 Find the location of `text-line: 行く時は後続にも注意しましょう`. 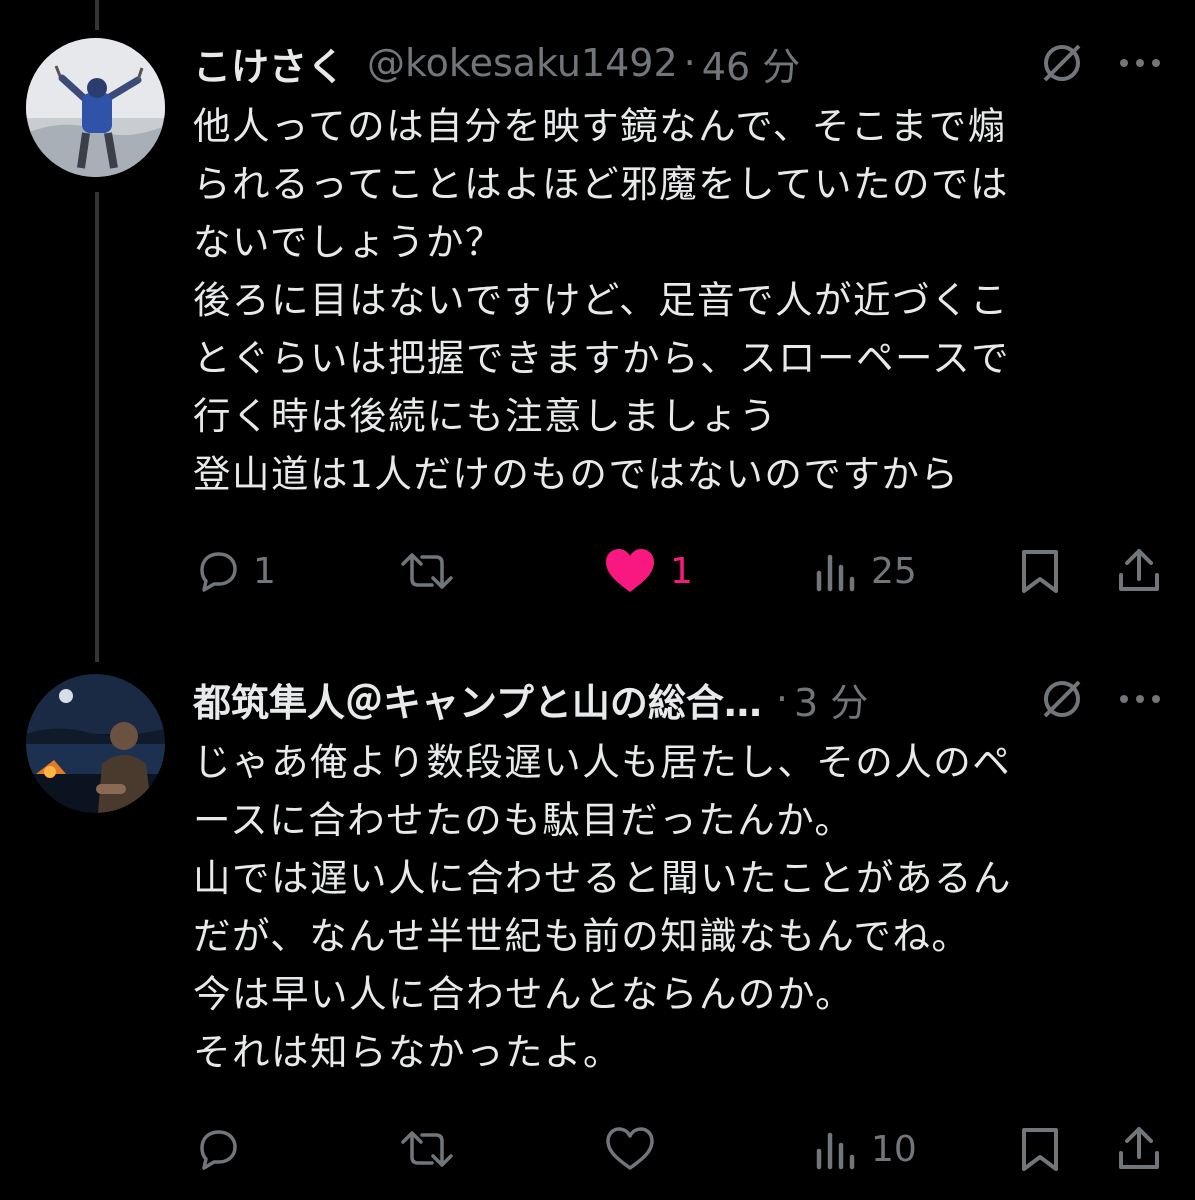

text-line: 行く時は後続にも注意しましょう is located at coordinates (485, 416).